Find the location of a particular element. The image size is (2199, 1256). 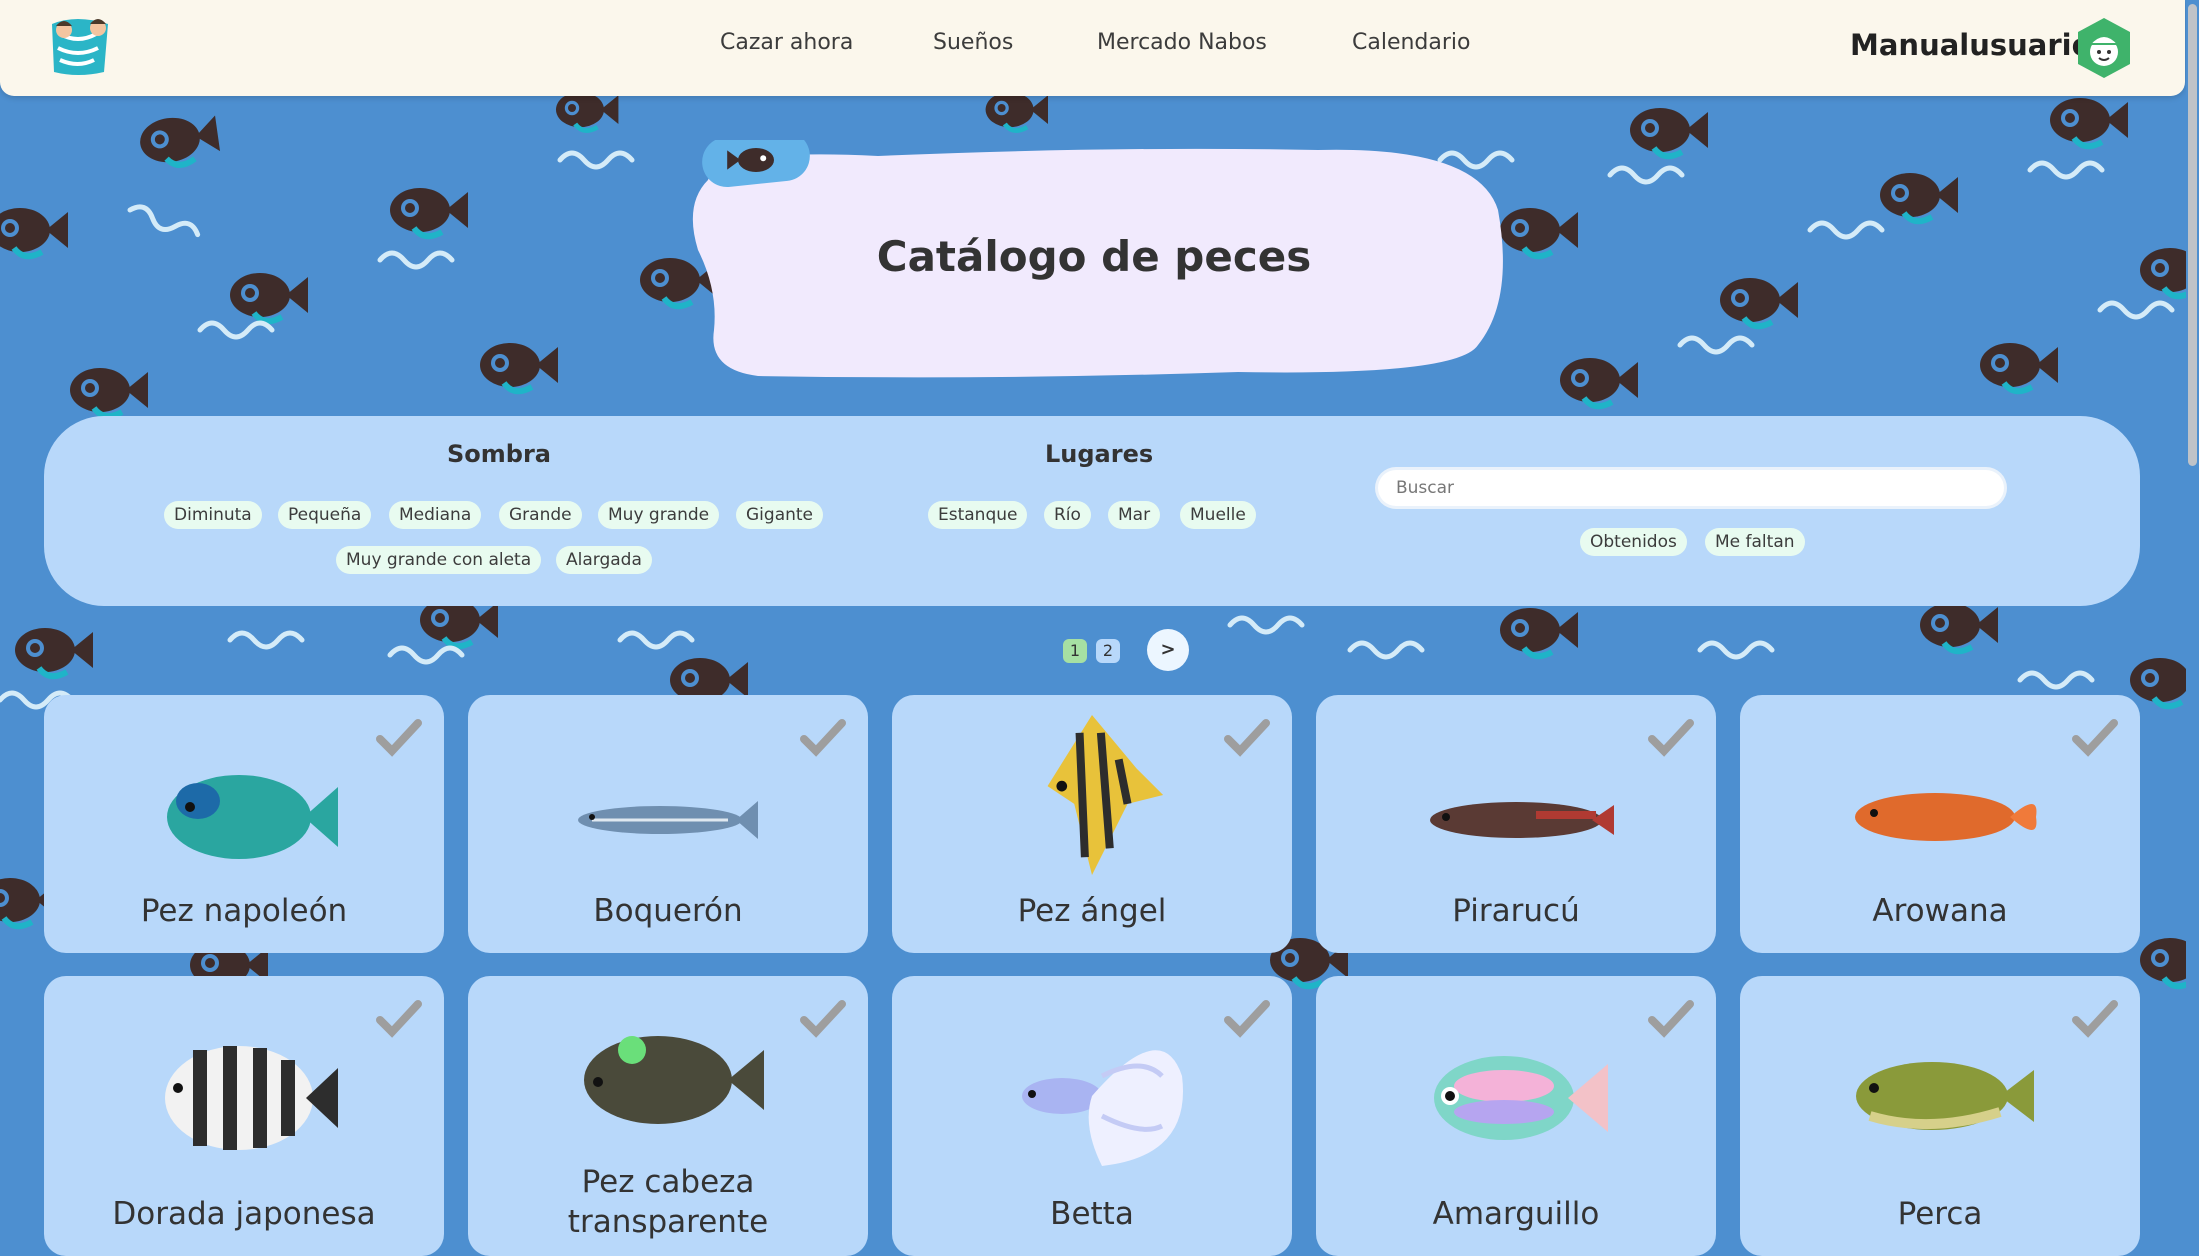

chip-shadow-long: Alargada is located at coordinates (604, 560).